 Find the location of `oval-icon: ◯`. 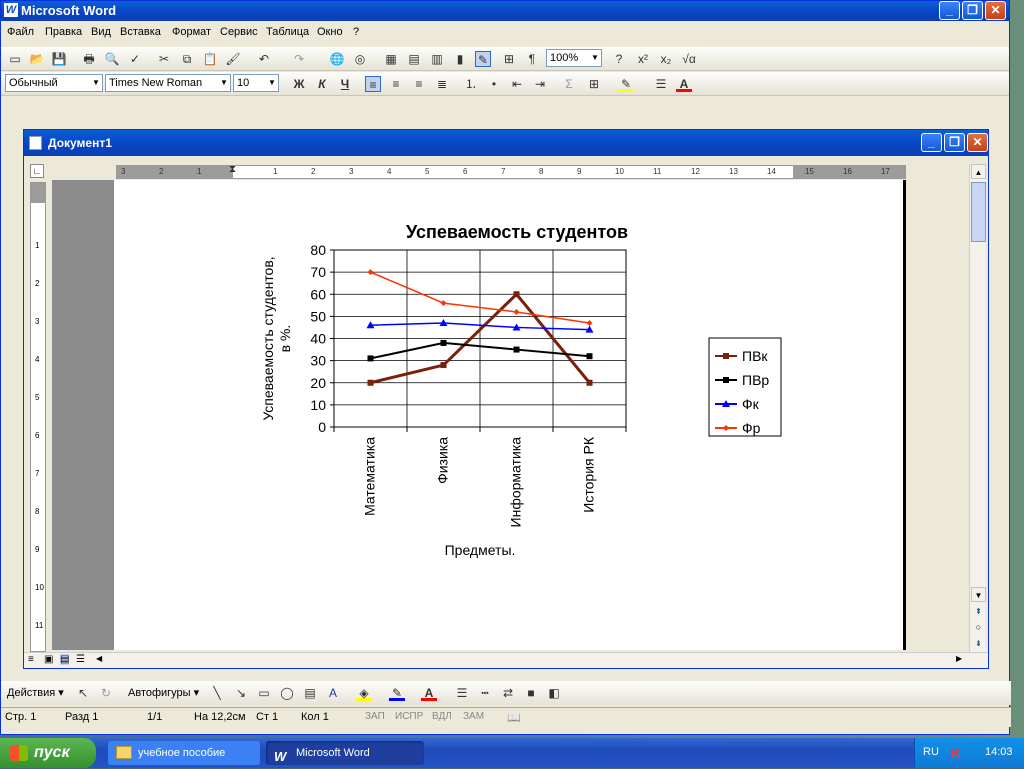

oval-icon: ◯ is located at coordinates (287, 693).